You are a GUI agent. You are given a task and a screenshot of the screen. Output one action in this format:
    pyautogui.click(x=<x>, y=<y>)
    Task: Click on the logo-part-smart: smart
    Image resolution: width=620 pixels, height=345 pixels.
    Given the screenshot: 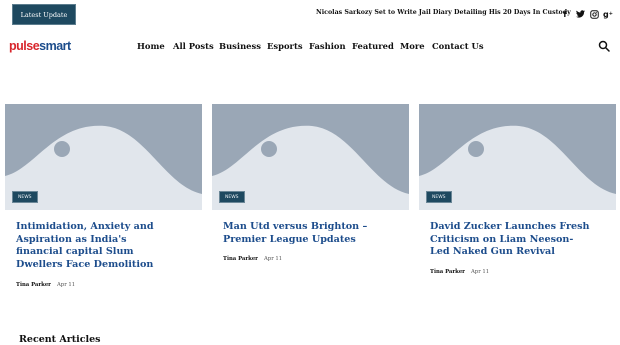 What is the action you would take?
    pyautogui.click(x=55, y=46)
    